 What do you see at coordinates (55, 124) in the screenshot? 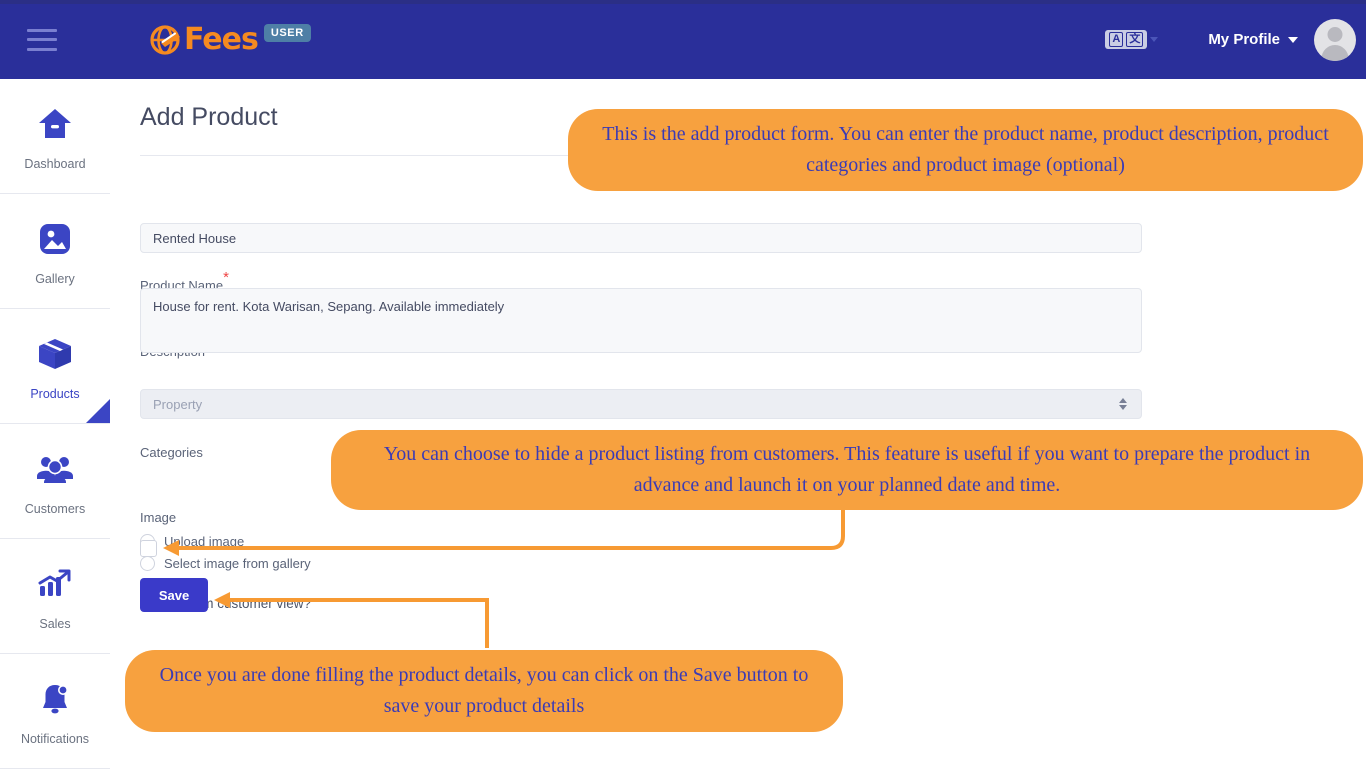
I see `home-icon` at bounding box center [55, 124].